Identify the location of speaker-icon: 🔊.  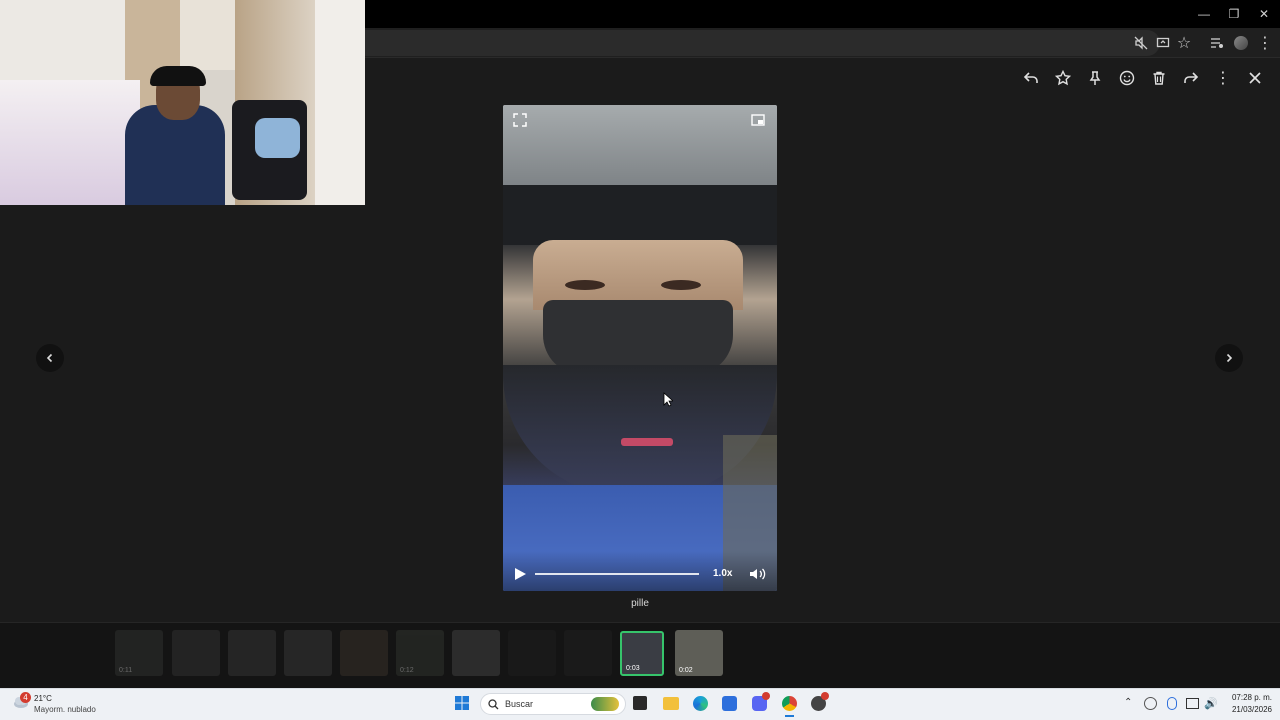
(1211, 703).